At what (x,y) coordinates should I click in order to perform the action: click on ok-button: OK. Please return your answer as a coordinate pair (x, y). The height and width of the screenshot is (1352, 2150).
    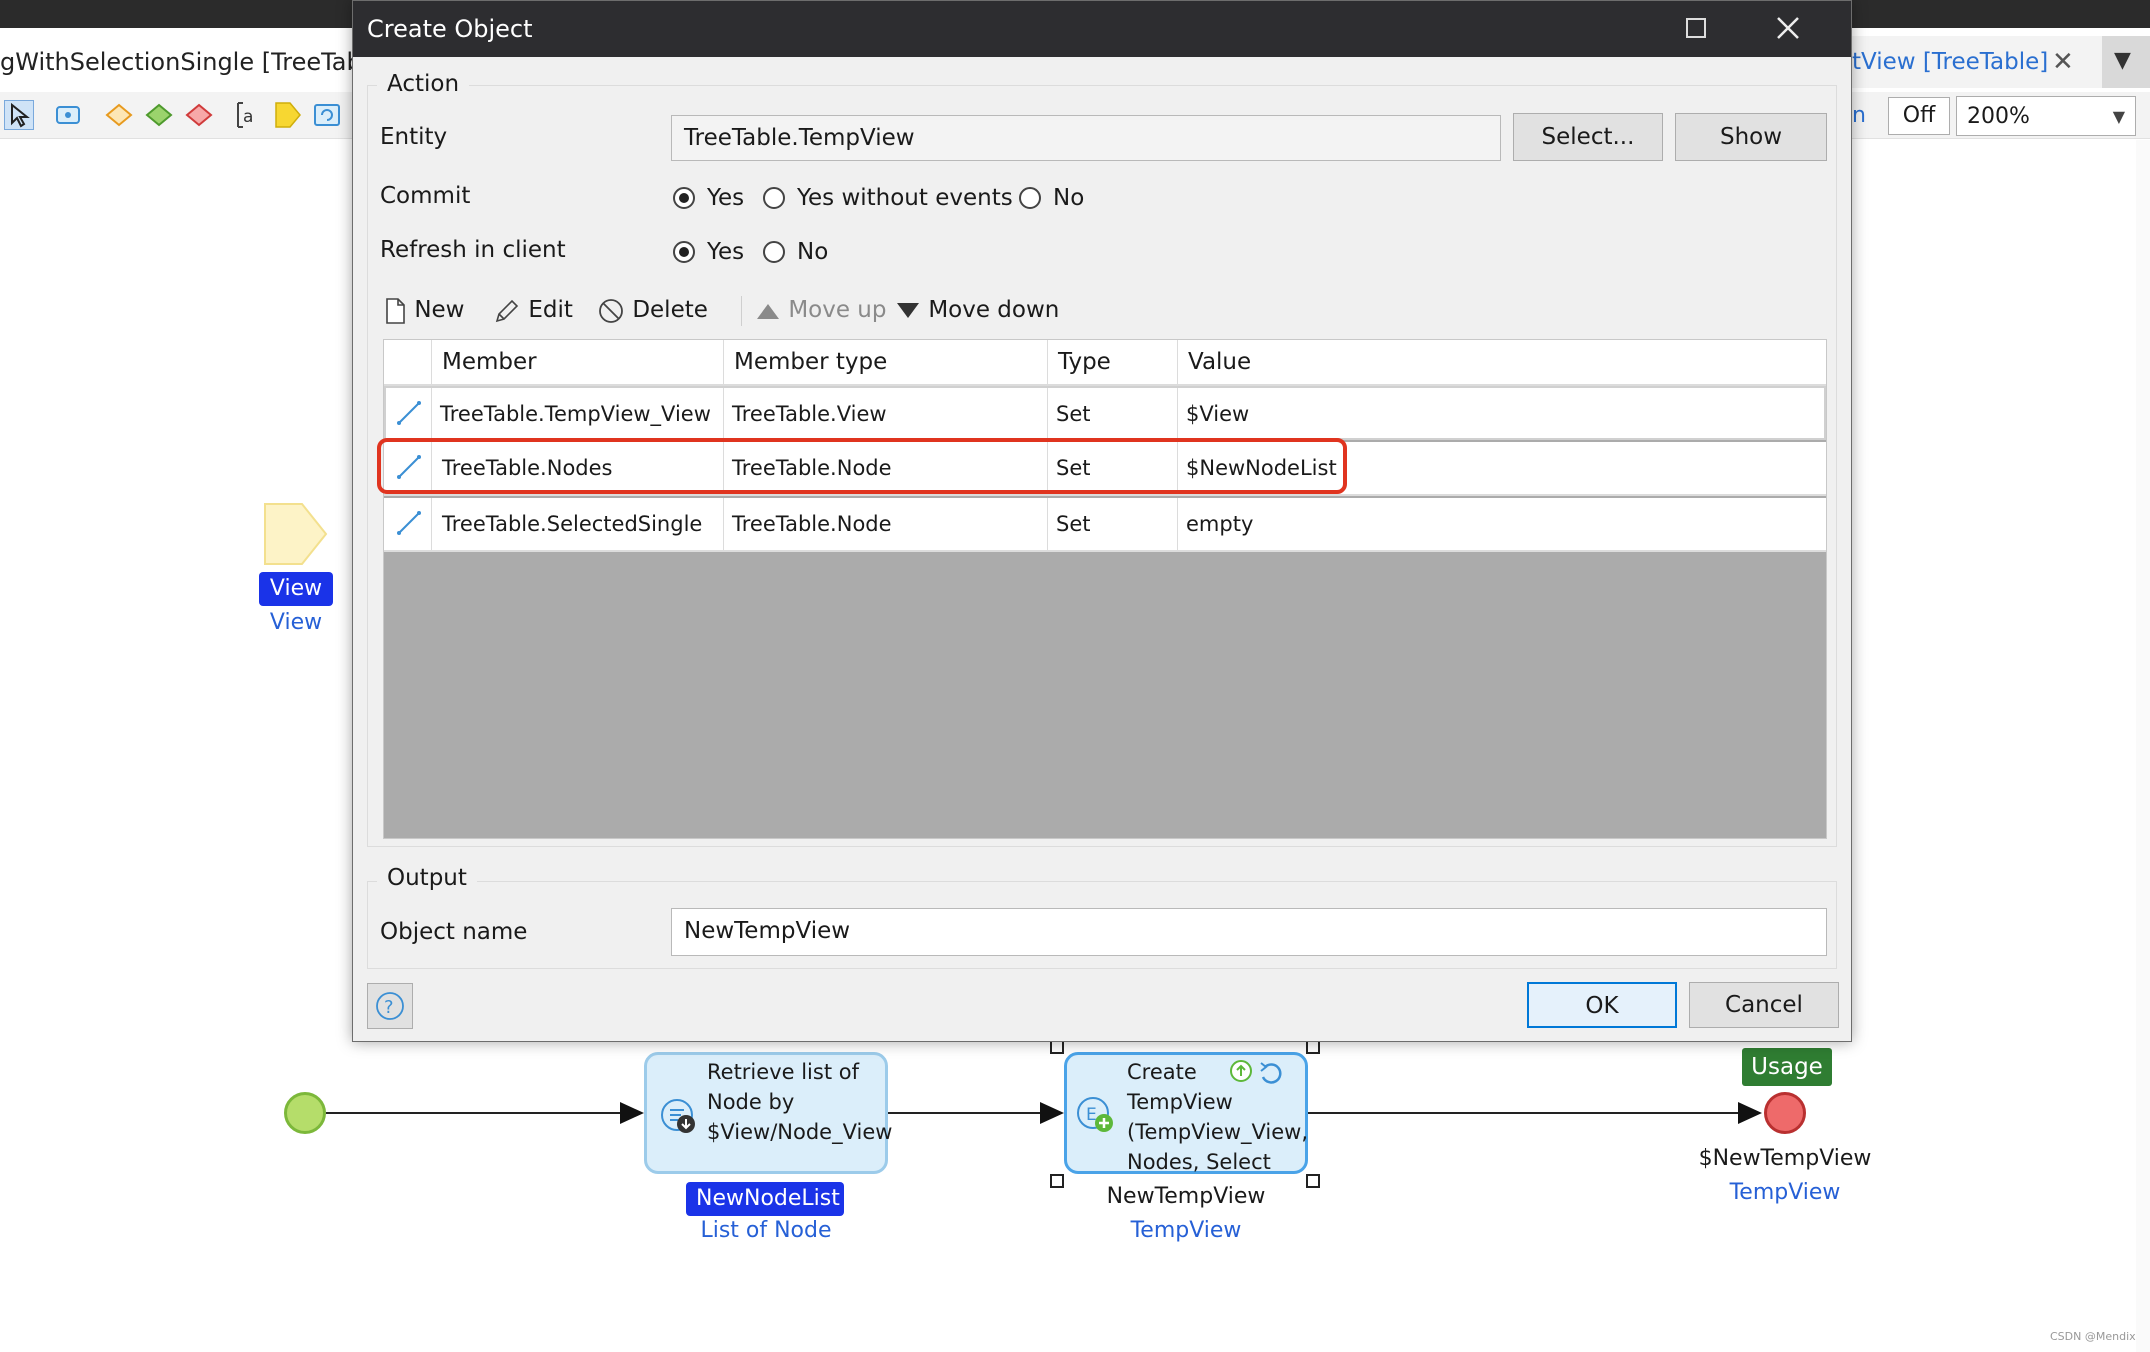
    Looking at the image, I should click on (1602, 1005).